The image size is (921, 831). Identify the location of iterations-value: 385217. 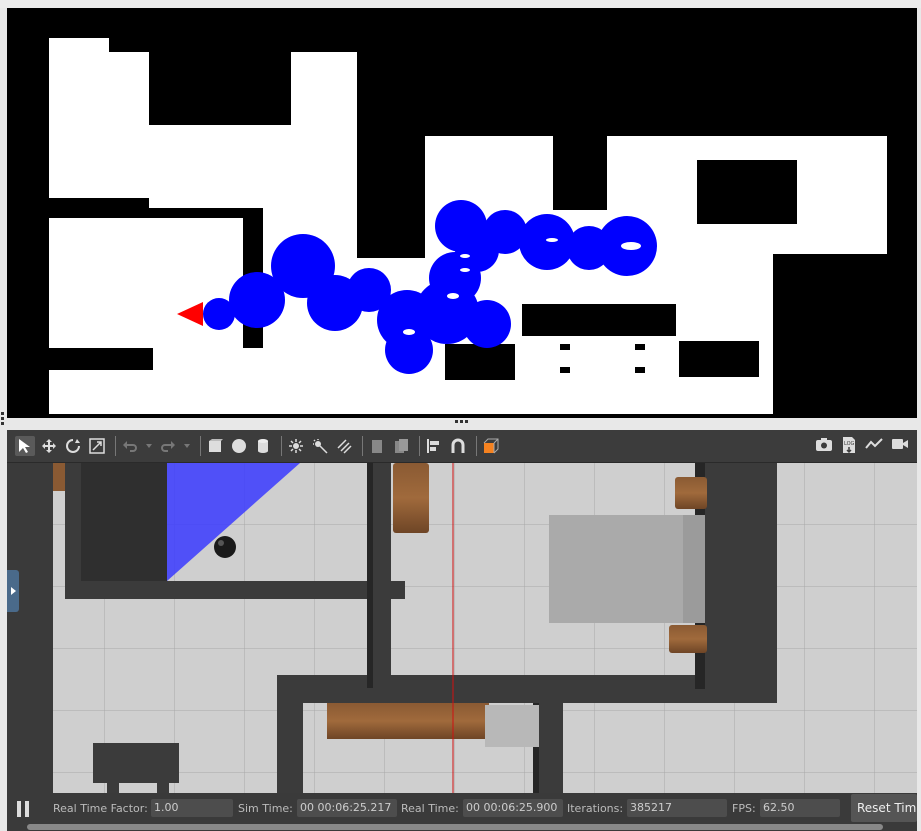
(677, 808).